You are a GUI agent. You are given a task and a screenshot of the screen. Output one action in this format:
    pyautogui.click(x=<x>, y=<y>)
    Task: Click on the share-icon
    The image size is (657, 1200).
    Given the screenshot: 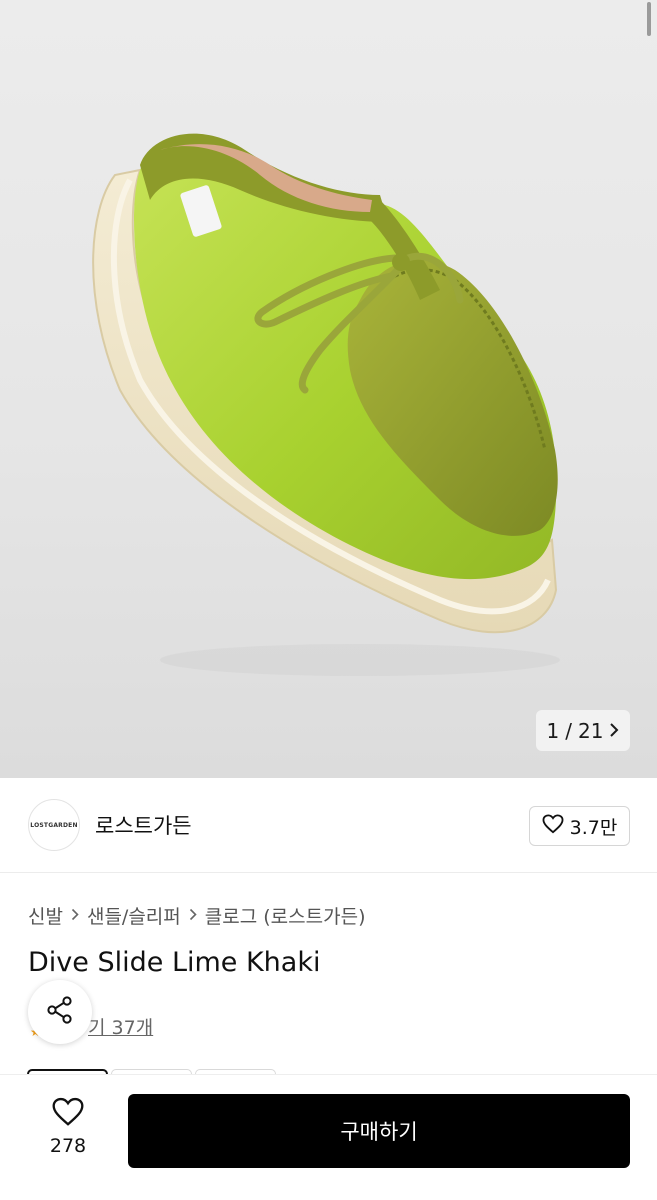 What is the action you would take?
    pyautogui.click(x=60, y=1012)
    